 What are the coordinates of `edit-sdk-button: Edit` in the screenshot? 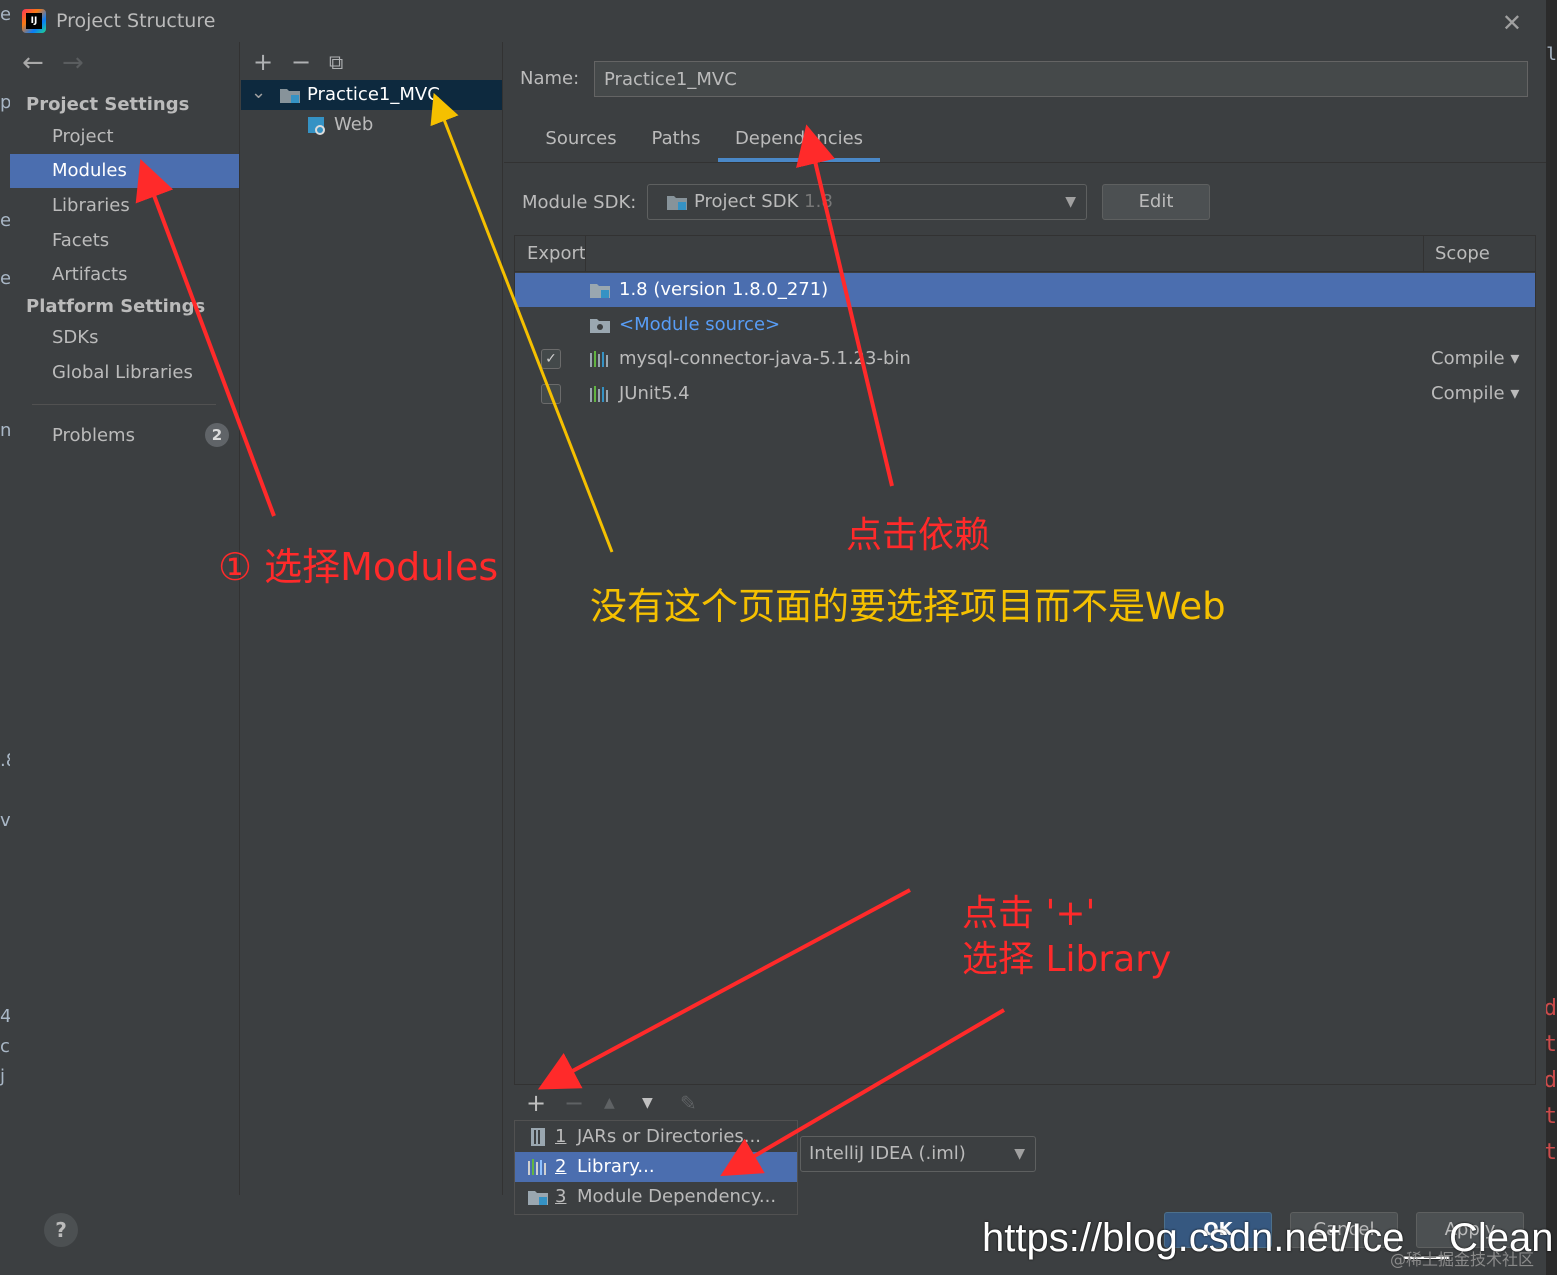 It's located at (1156, 202).